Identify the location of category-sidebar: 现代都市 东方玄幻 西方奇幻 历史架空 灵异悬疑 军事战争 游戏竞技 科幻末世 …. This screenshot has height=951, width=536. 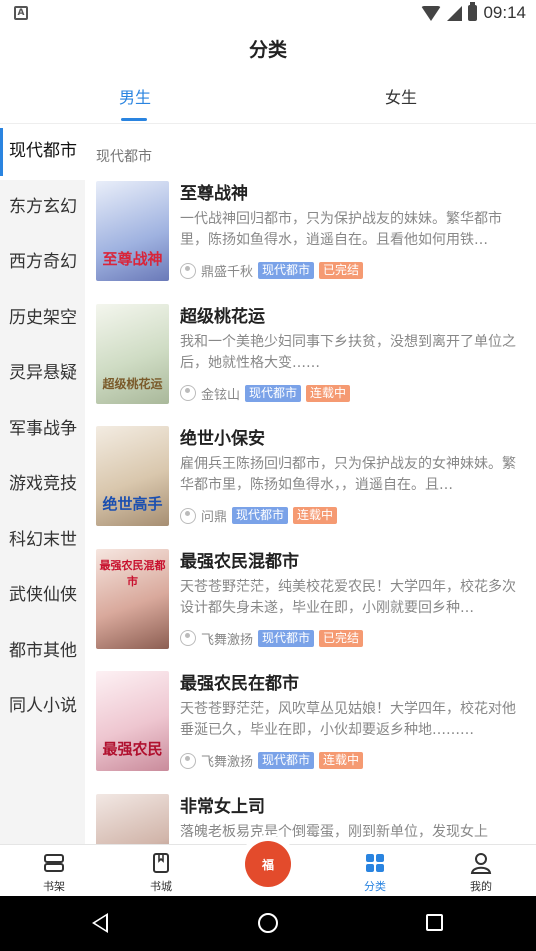
(42, 484).